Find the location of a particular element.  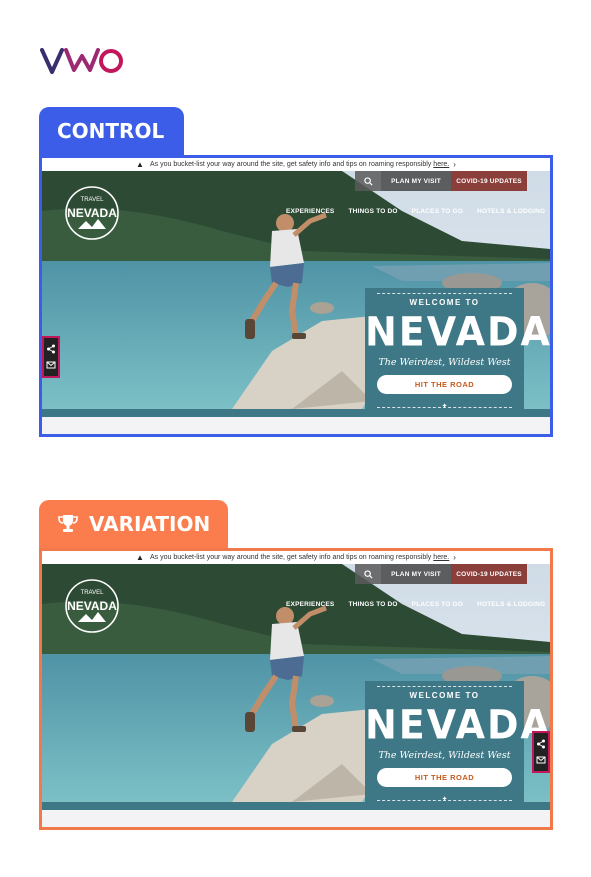

vwo-logo is located at coordinates (81, 61).